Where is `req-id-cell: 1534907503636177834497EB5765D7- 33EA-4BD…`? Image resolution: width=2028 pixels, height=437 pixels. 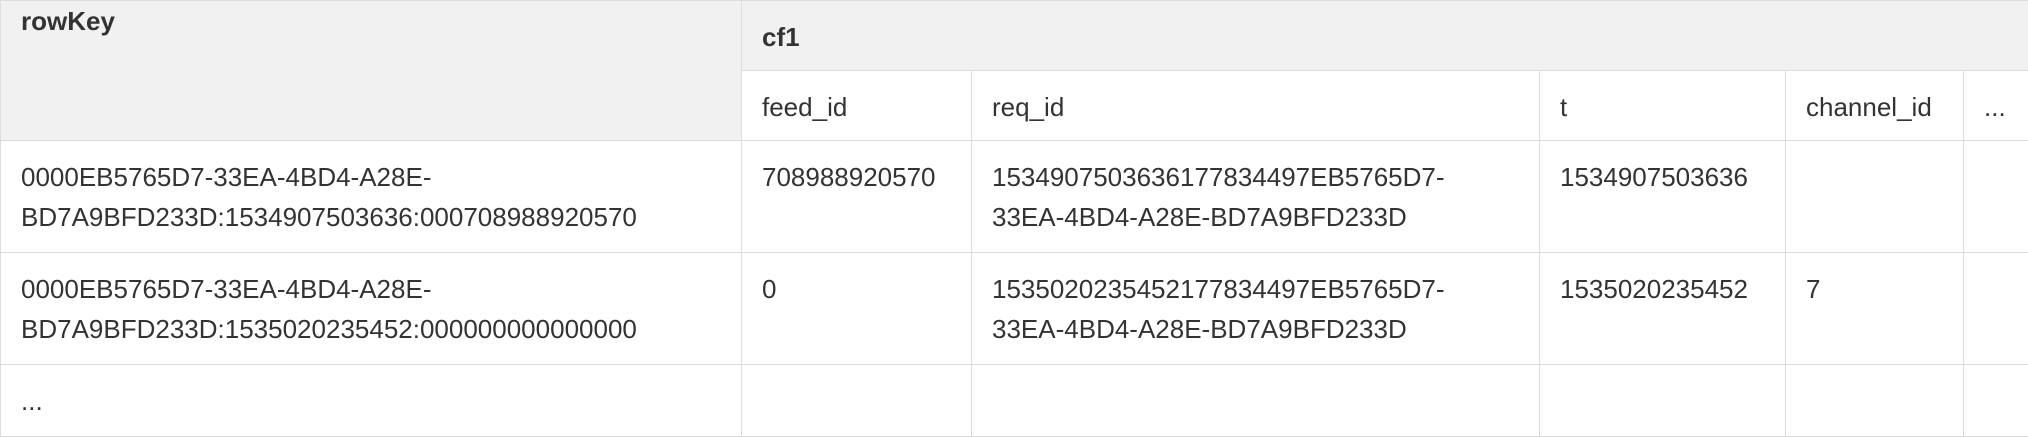 req-id-cell: 1534907503636177834497EB5765D7- 33EA-4BD… is located at coordinates (1256, 197).